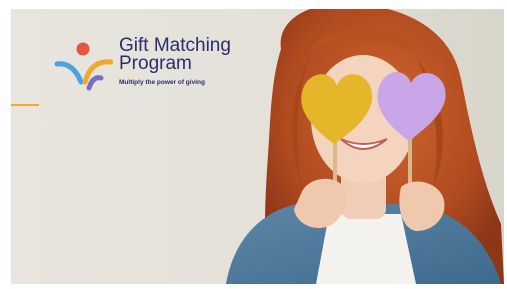 The height and width of the screenshot is (289, 507). I want to click on logo-tagline: Multiply the power of giving, so click(162, 82).